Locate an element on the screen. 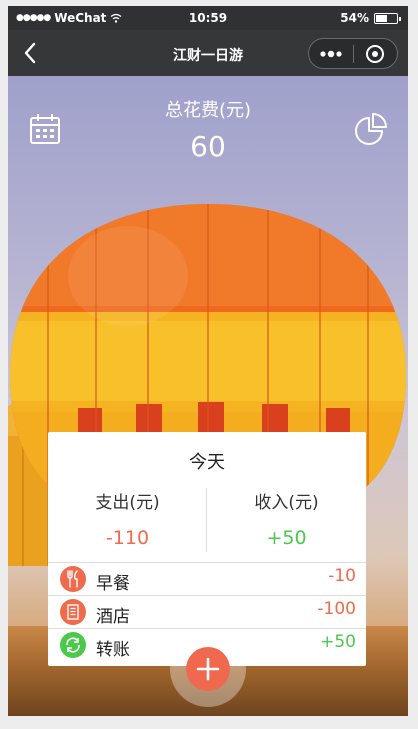 The width and height of the screenshot is (418, 729). close-mini-program-button is located at coordinates (376, 53).